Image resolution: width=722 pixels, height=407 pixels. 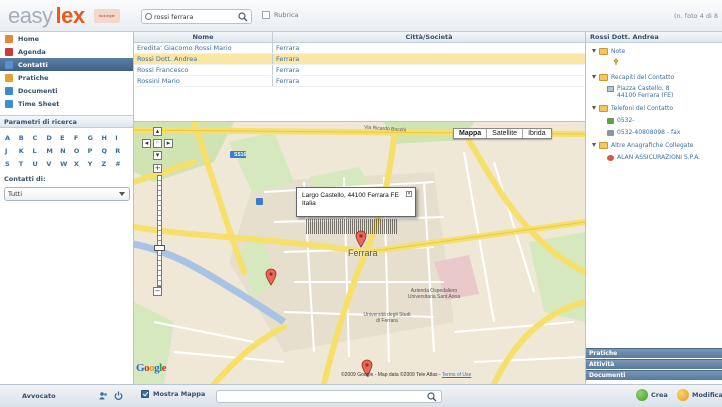 What do you see at coordinates (26, 138) in the screenshot?
I see `letter-filter-b: B` at bounding box center [26, 138].